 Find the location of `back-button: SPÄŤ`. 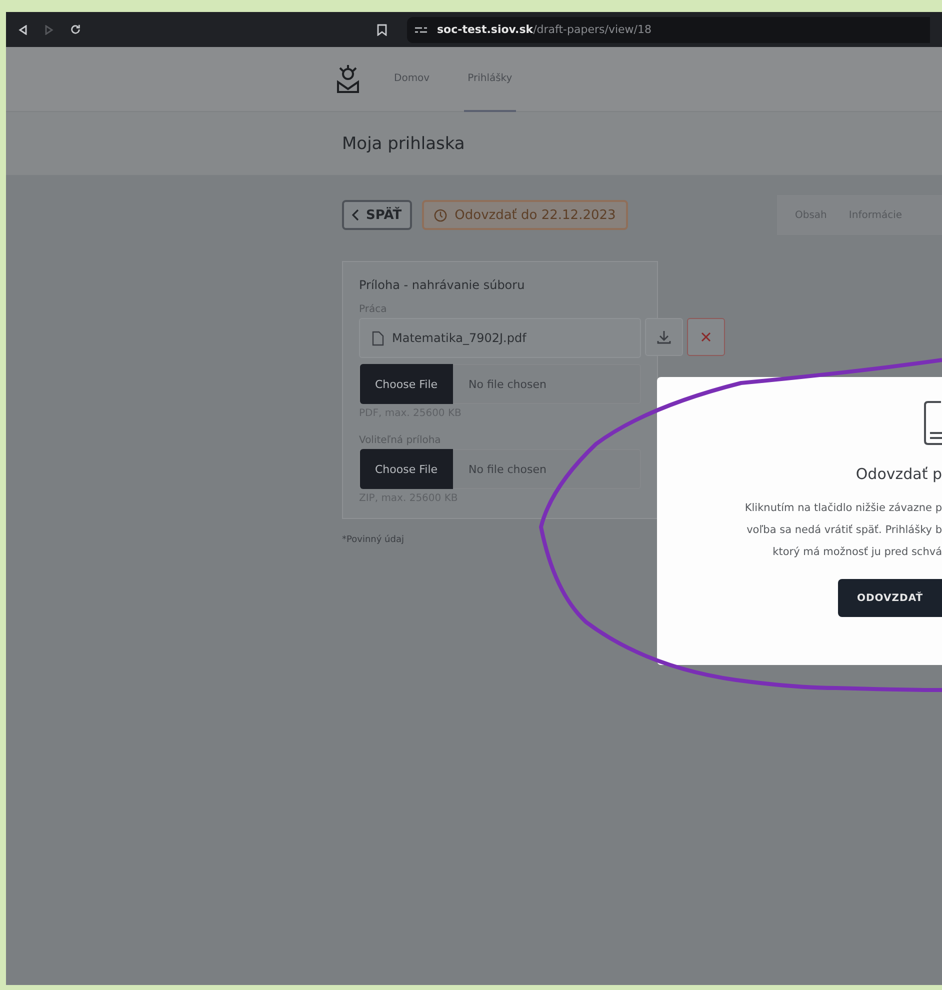

back-button: SPÄŤ is located at coordinates (377, 215).